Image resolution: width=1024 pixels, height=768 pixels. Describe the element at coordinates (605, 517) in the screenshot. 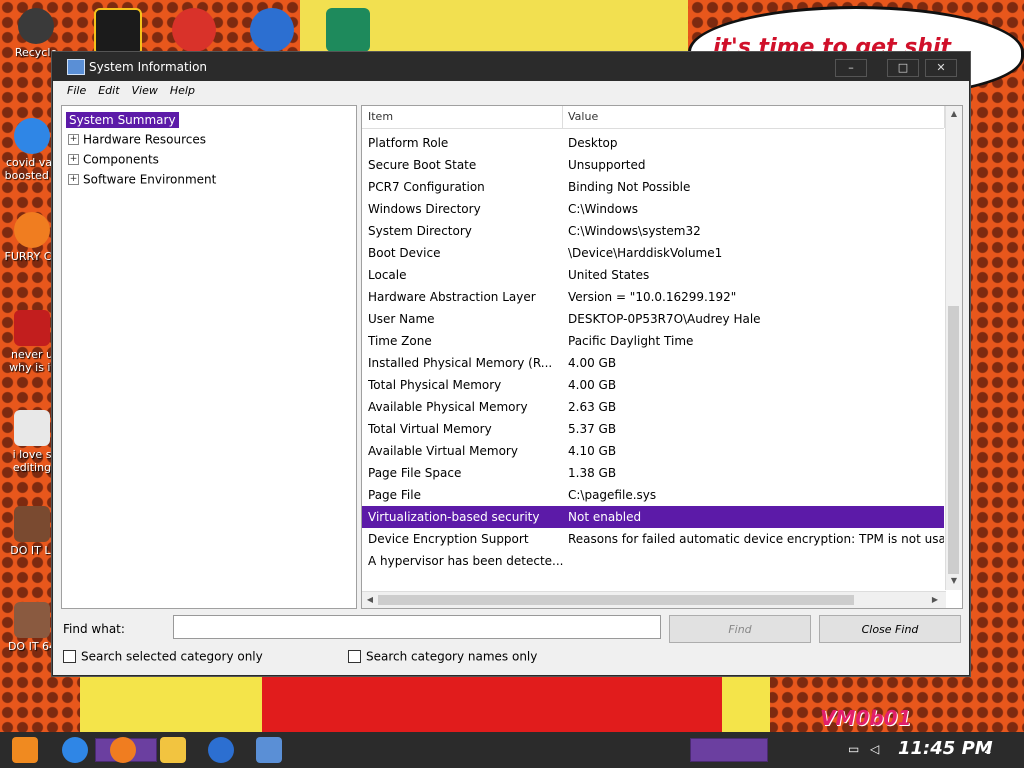

I see `row-value: Not enabled` at that location.